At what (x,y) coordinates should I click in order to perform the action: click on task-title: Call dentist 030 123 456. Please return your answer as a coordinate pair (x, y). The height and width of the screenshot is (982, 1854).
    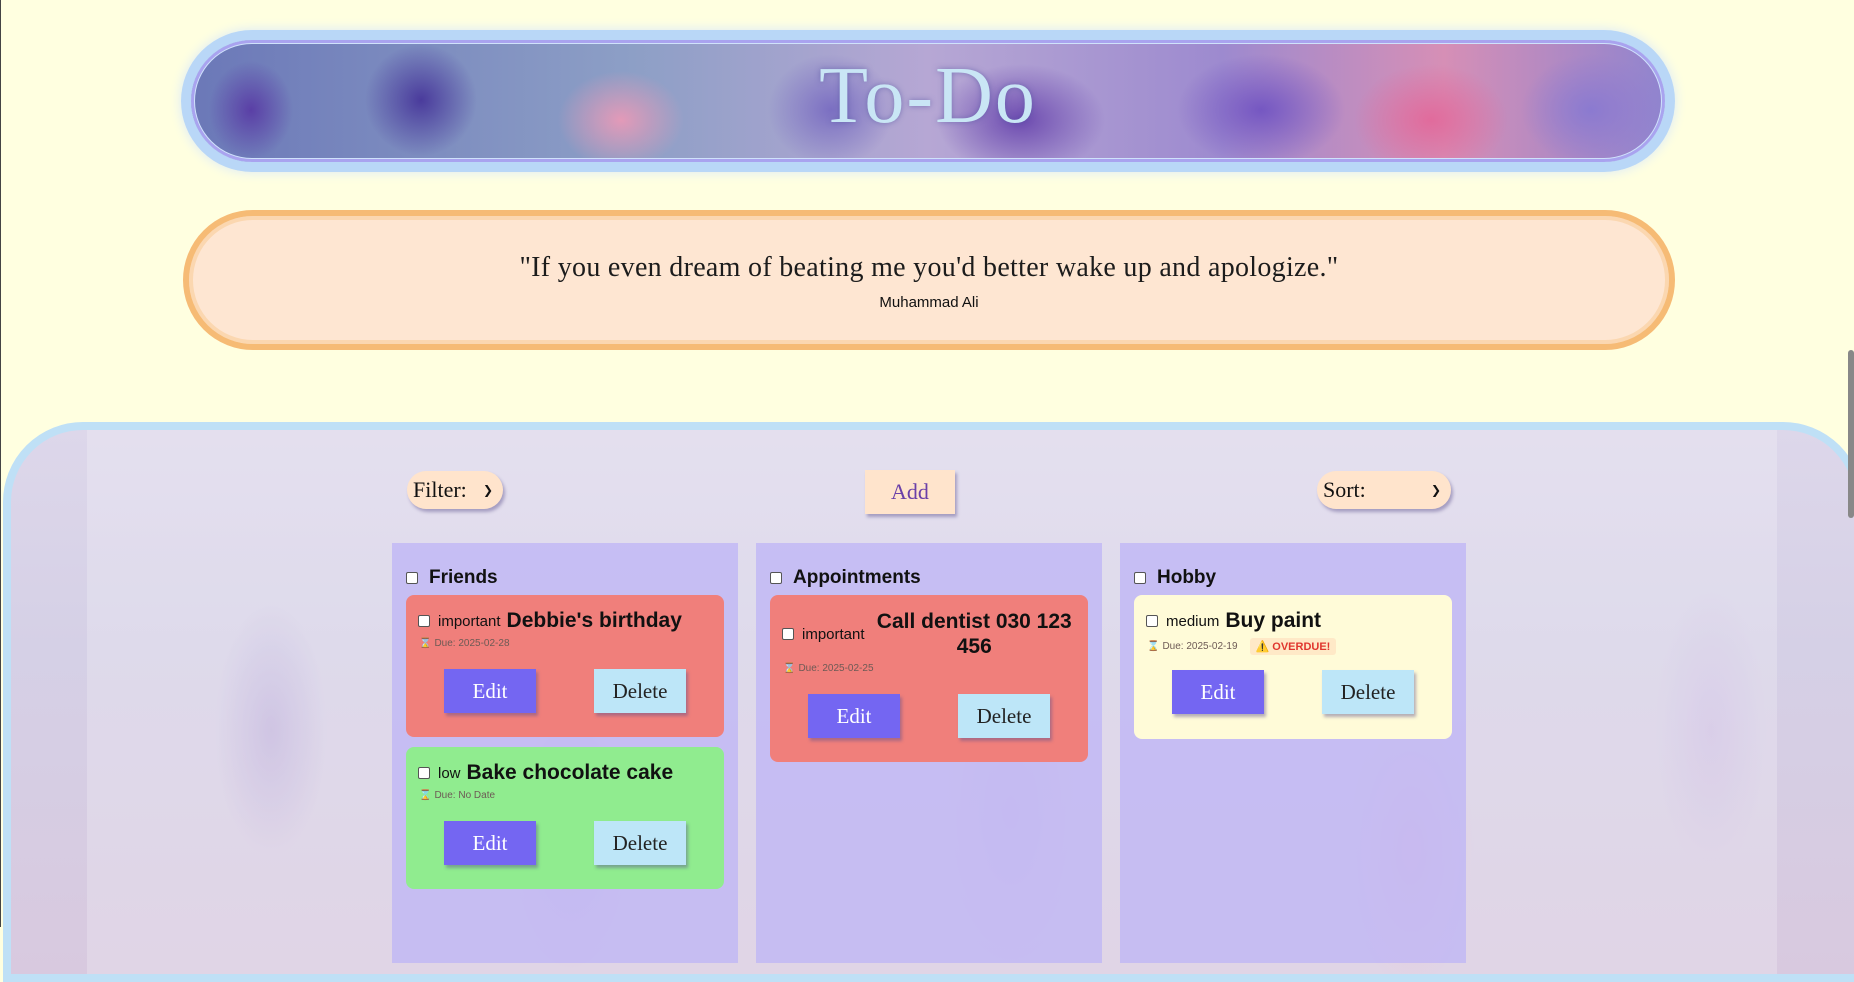
    Looking at the image, I should click on (974, 634).